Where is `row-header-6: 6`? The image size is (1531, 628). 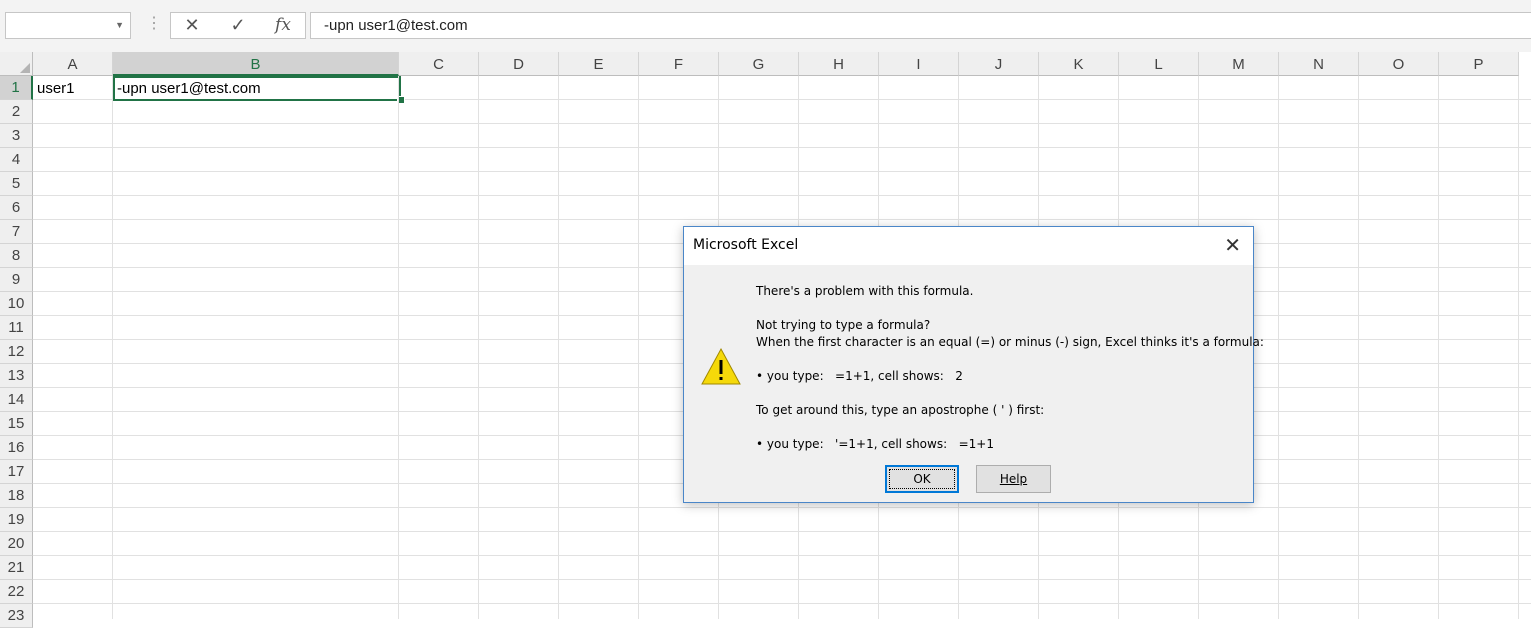 row-header-6: 6 is located at coordinates (16, 208).